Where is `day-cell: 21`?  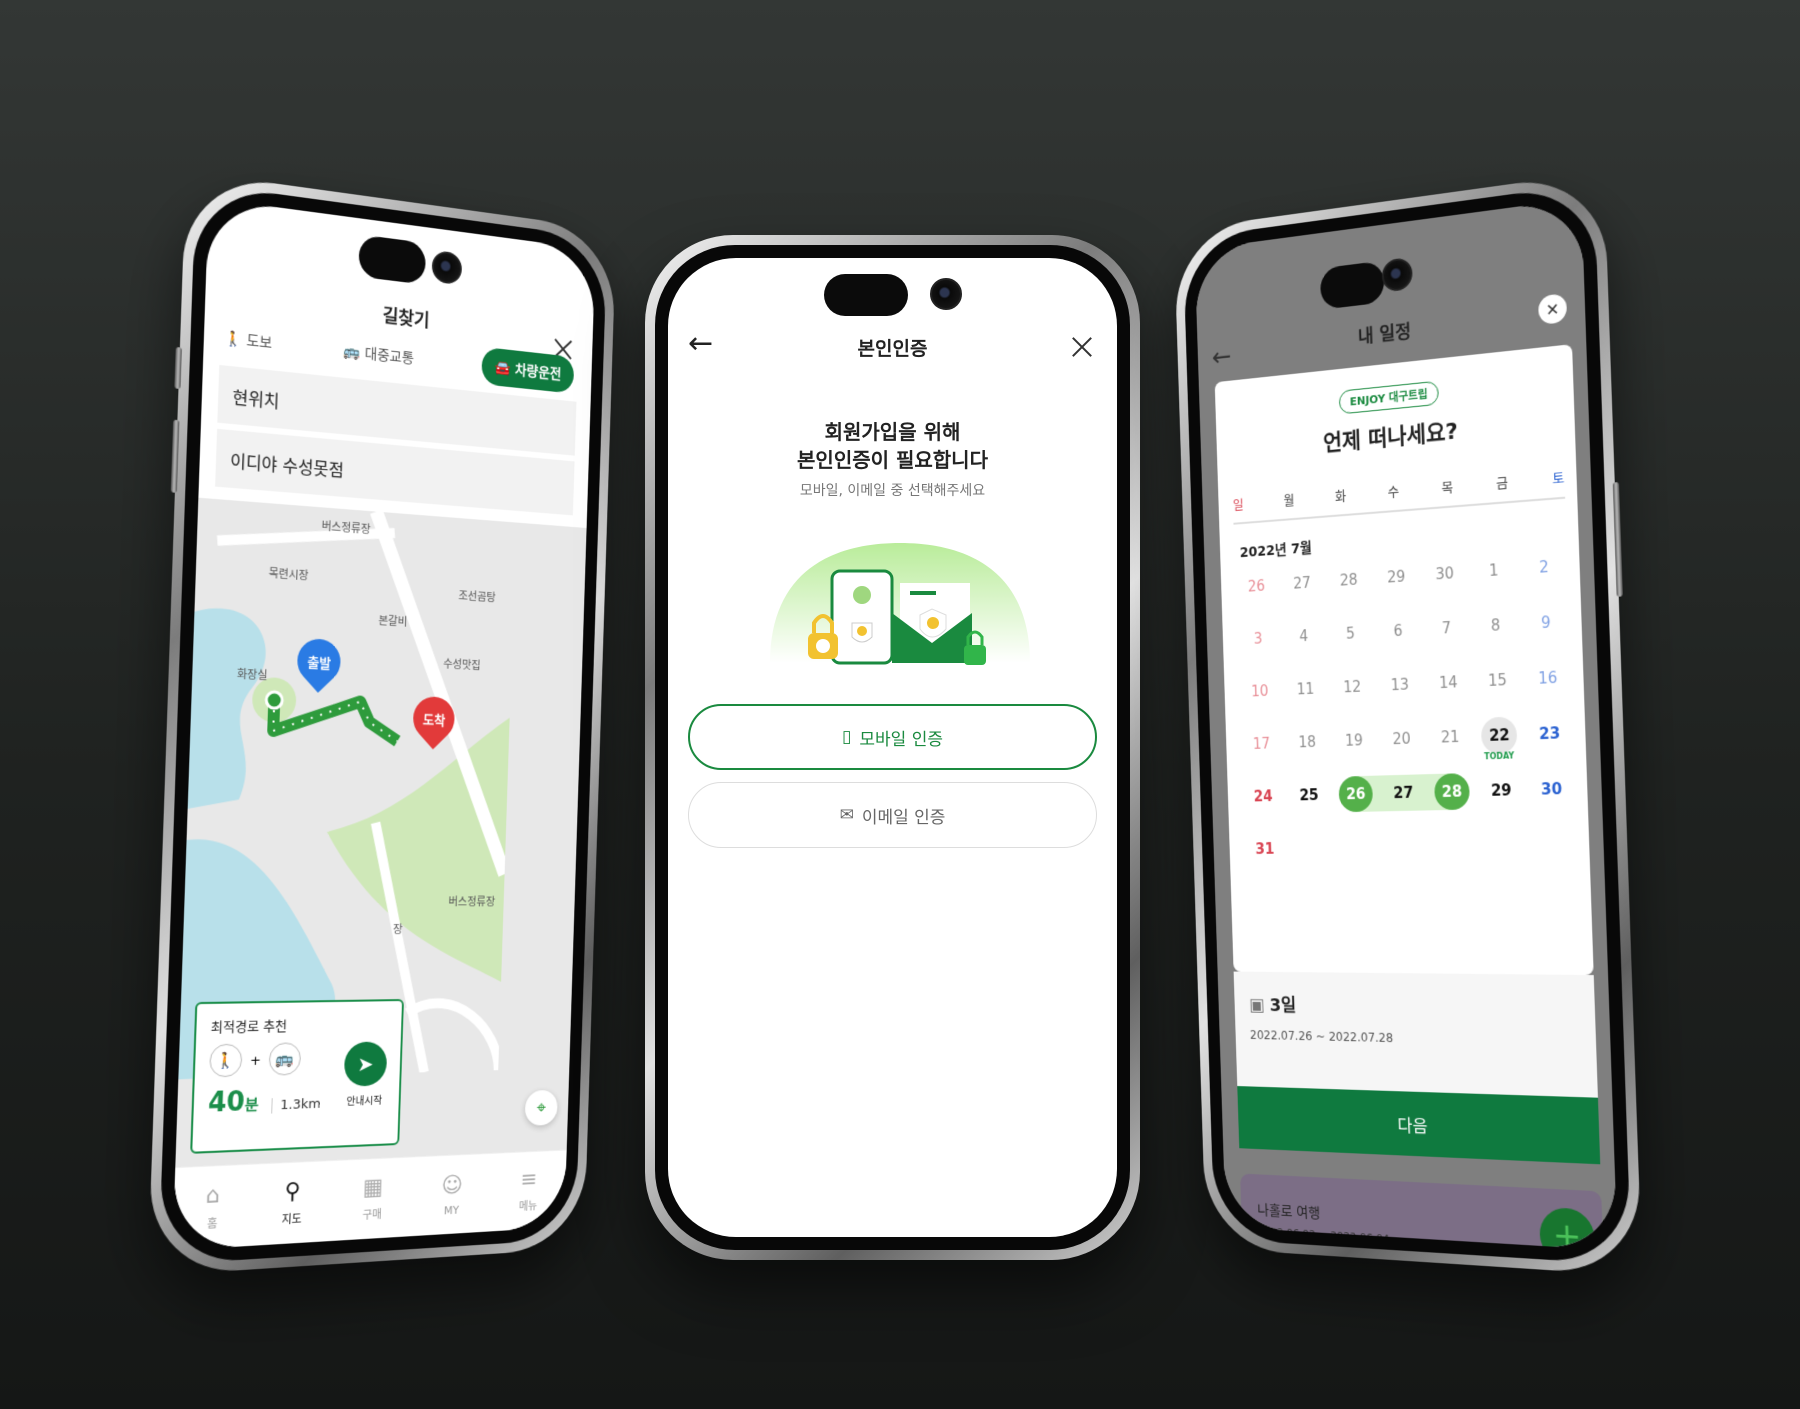 day-cell: 21 is located at coordinates (1450, 737).